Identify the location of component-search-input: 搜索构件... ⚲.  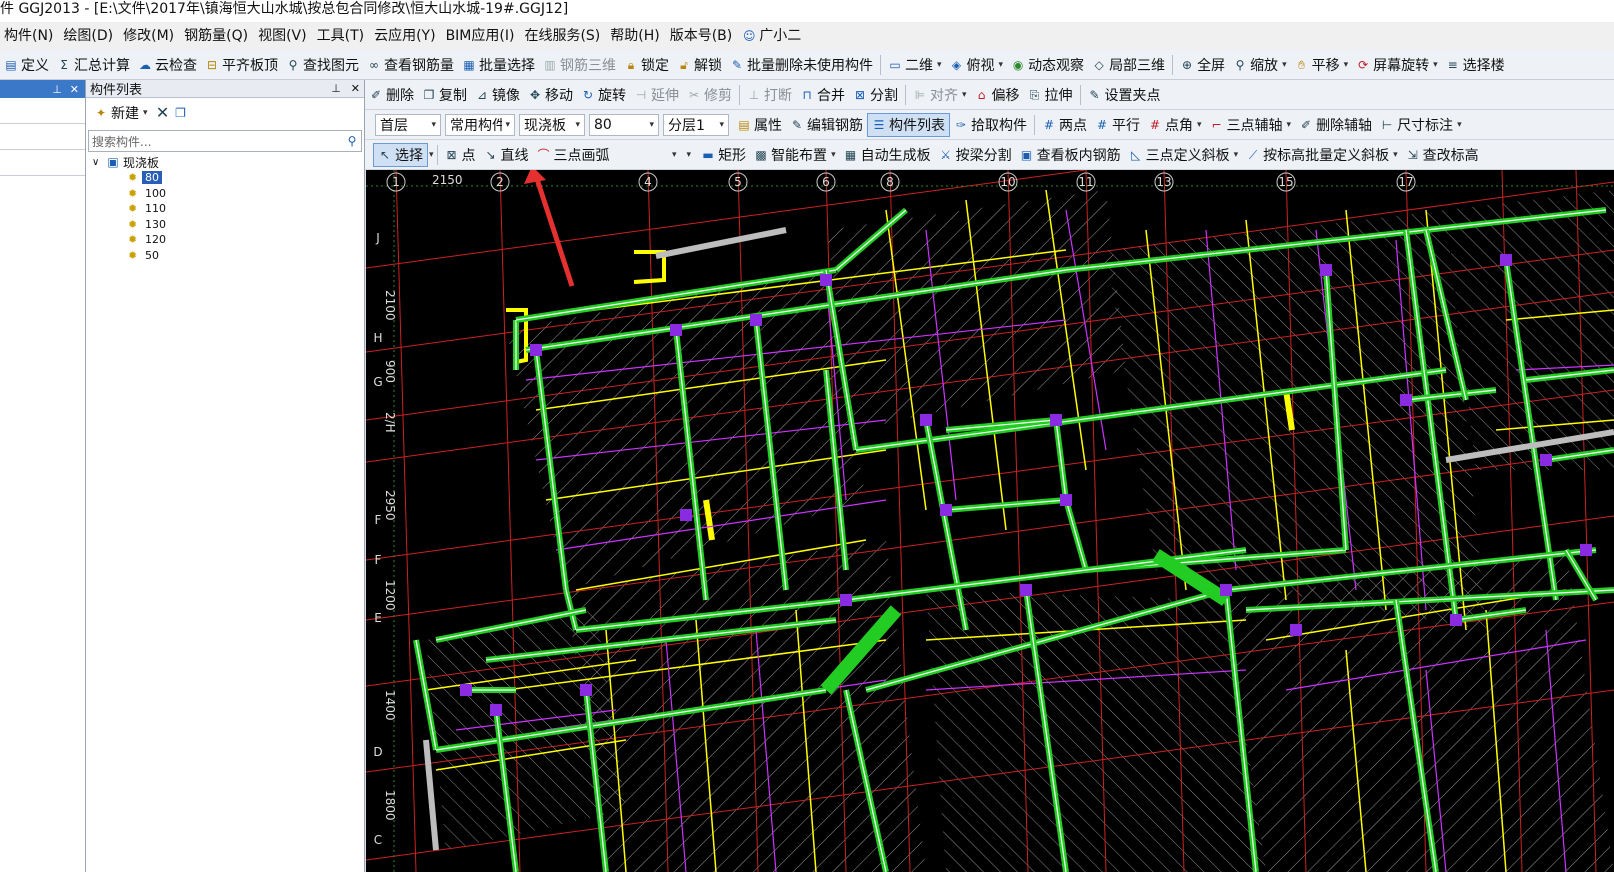
(225, 141).